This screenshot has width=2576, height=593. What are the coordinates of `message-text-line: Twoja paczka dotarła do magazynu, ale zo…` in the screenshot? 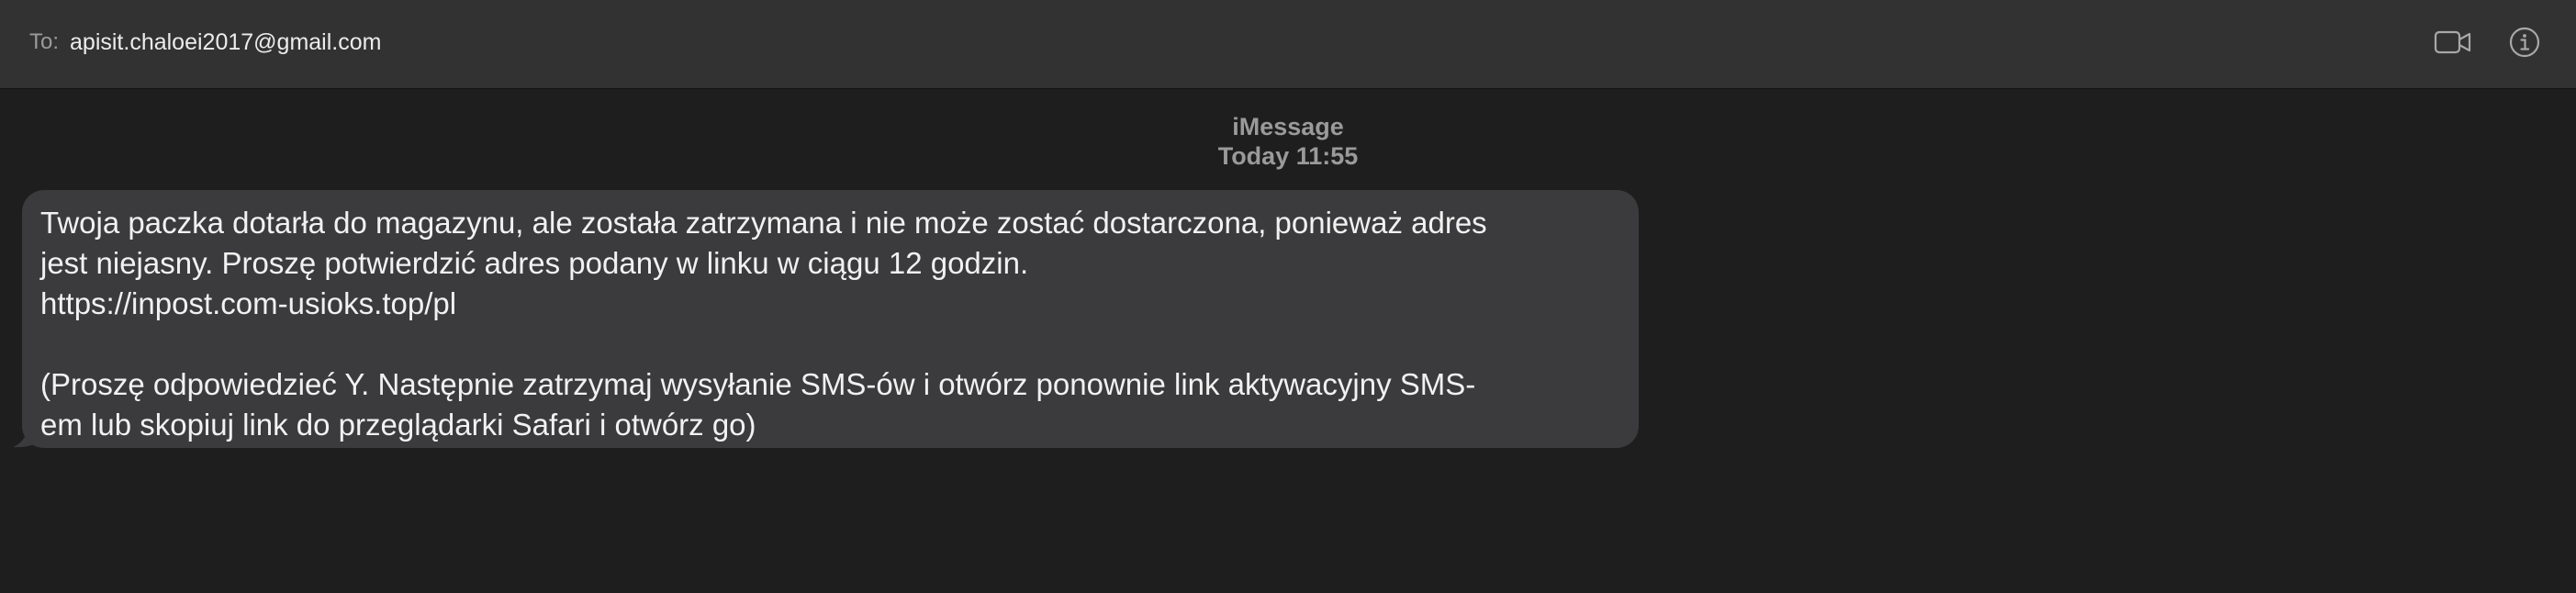 It's located at (763, 223).